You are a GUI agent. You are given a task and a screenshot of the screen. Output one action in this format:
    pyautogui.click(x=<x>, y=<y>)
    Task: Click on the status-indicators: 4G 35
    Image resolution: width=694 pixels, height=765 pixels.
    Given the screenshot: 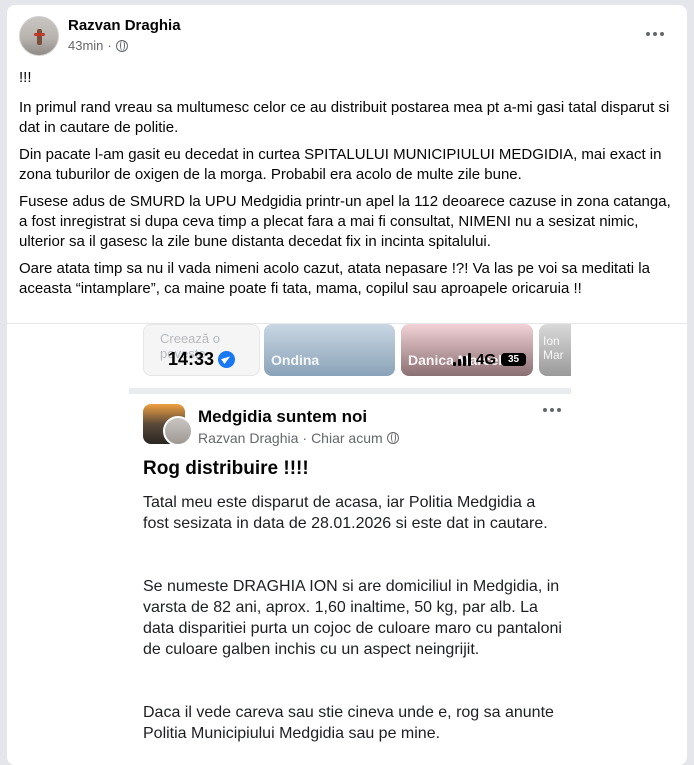 What is the action you would take?
    pyautogui.click(x=490, y=359)
    